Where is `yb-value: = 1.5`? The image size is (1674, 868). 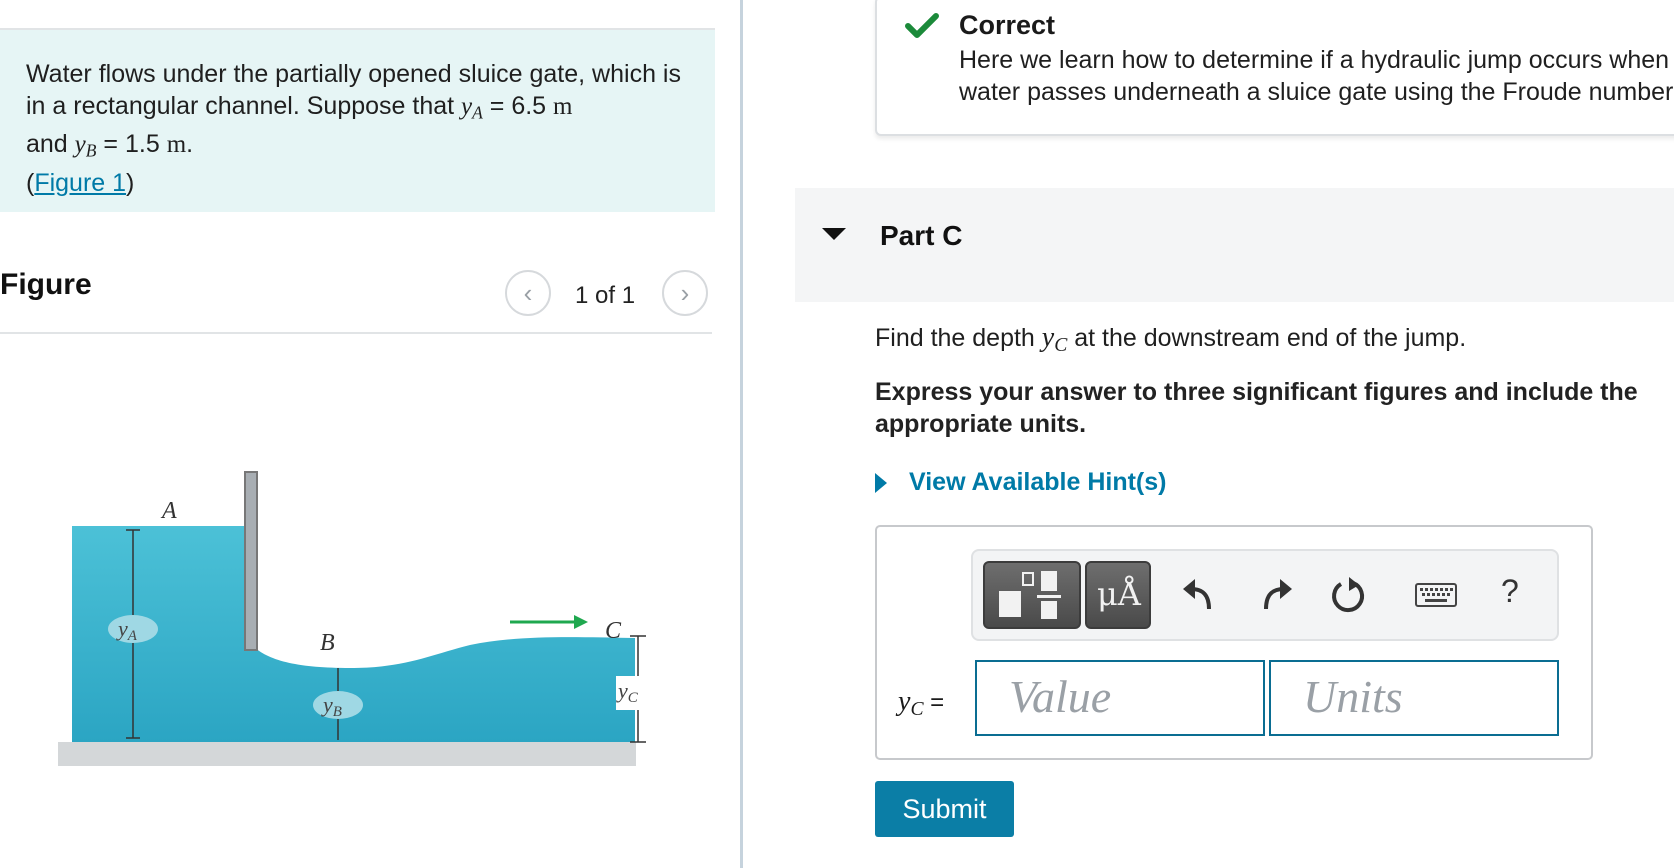 yb-value: = 1.5 is located at coordinates (131, 144).